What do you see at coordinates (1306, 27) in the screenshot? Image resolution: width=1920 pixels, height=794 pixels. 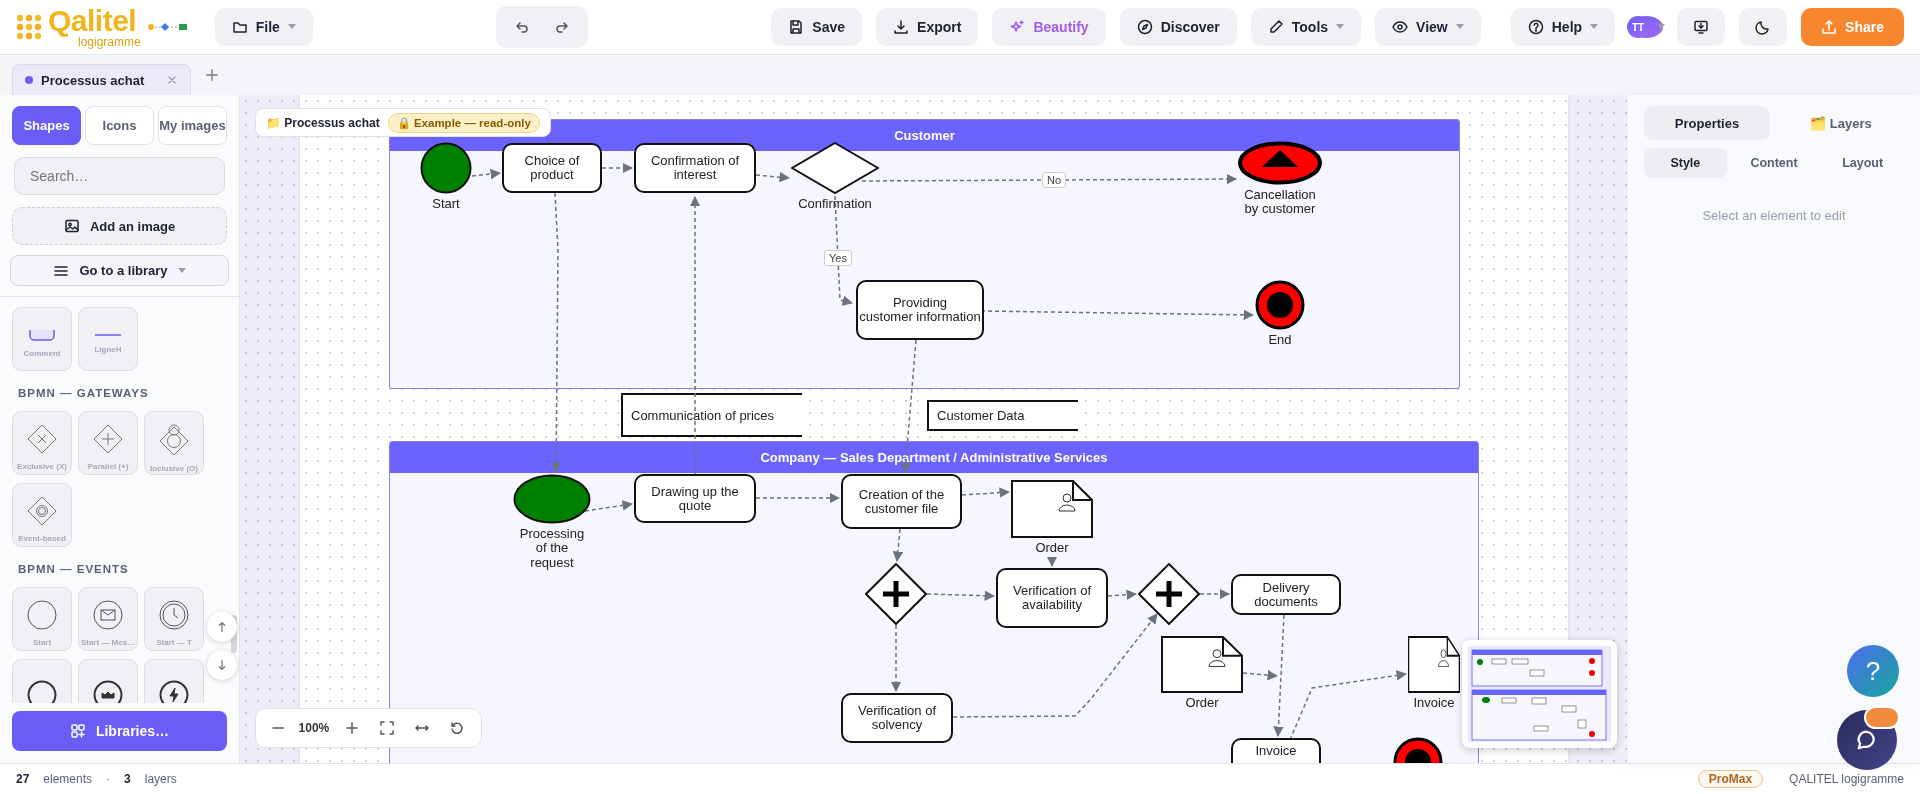 I see `tools-button: Tools` at bounding box center [1306, 27].